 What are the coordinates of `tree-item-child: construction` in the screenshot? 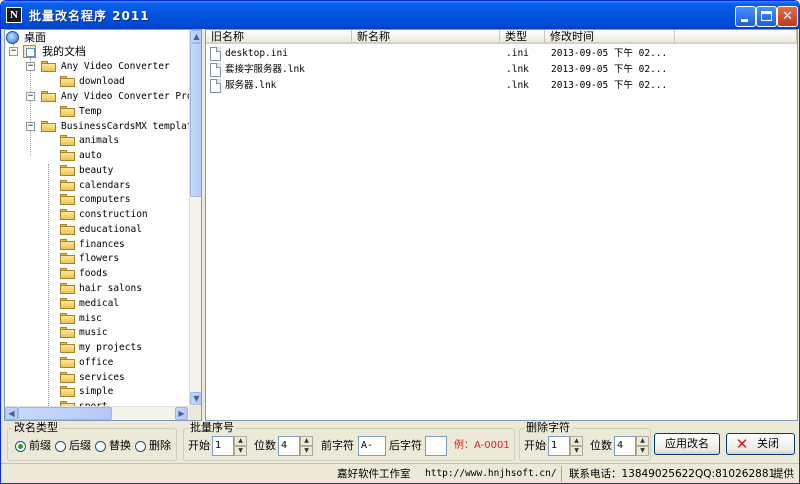 It's located at (97, 214).